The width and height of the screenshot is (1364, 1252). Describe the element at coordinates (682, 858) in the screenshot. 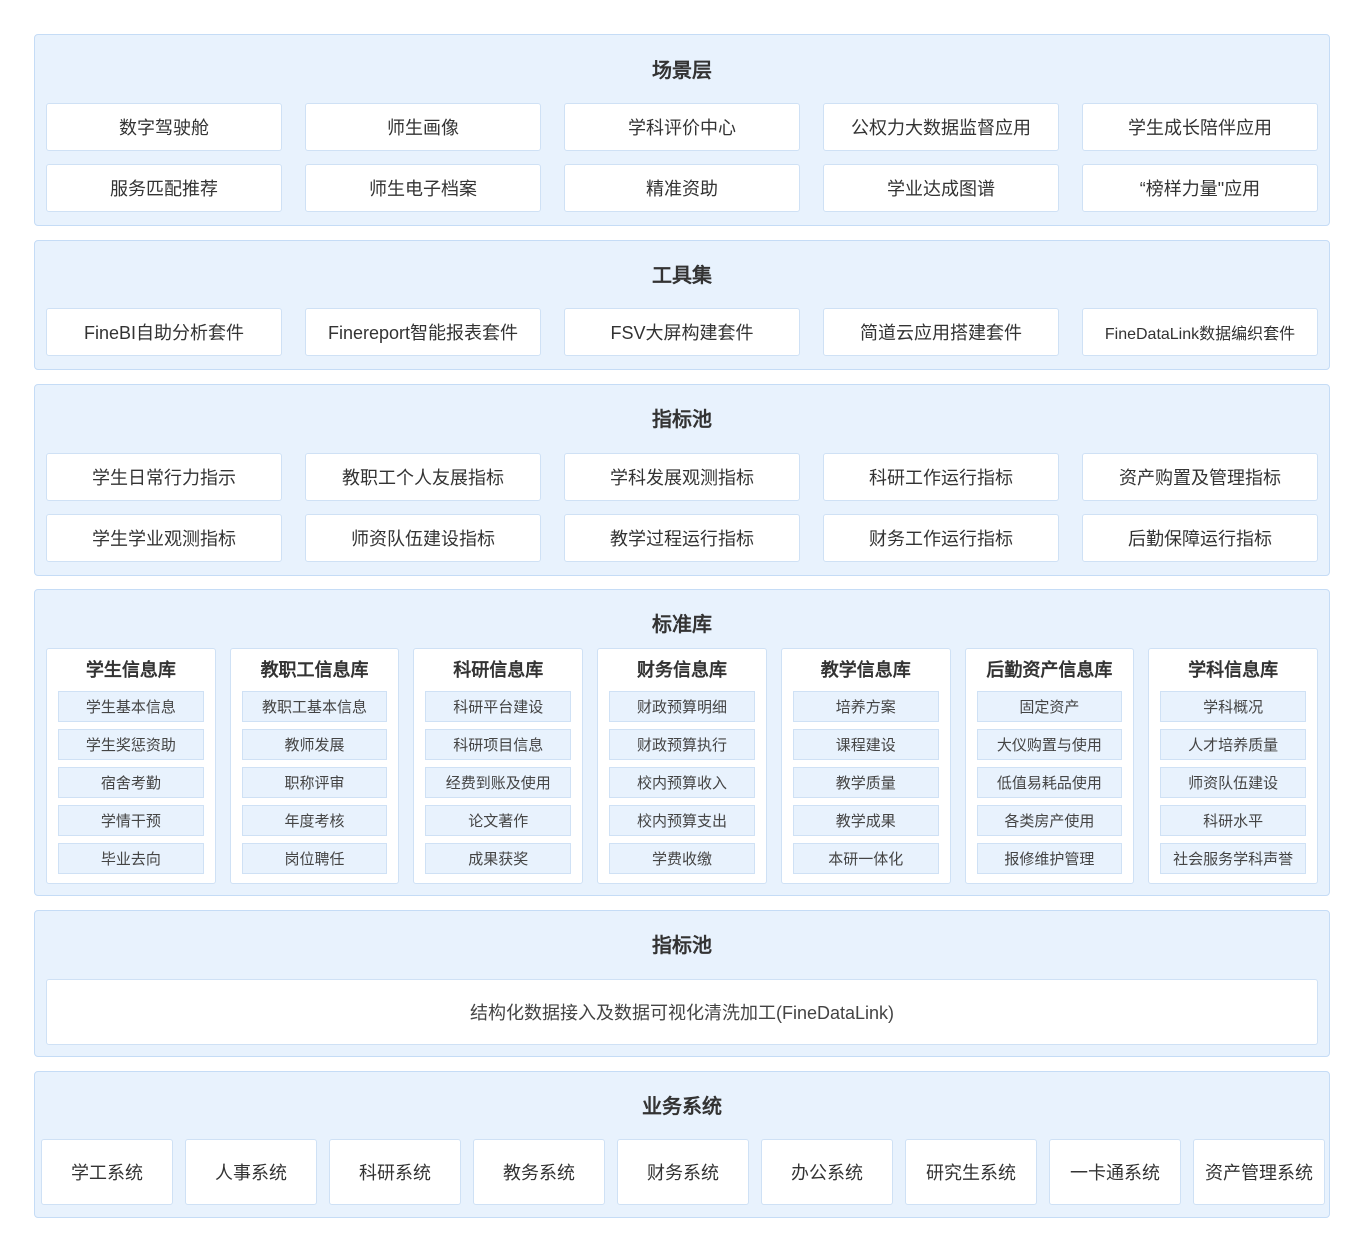

I see `library-item: 学费收缴` at that location.